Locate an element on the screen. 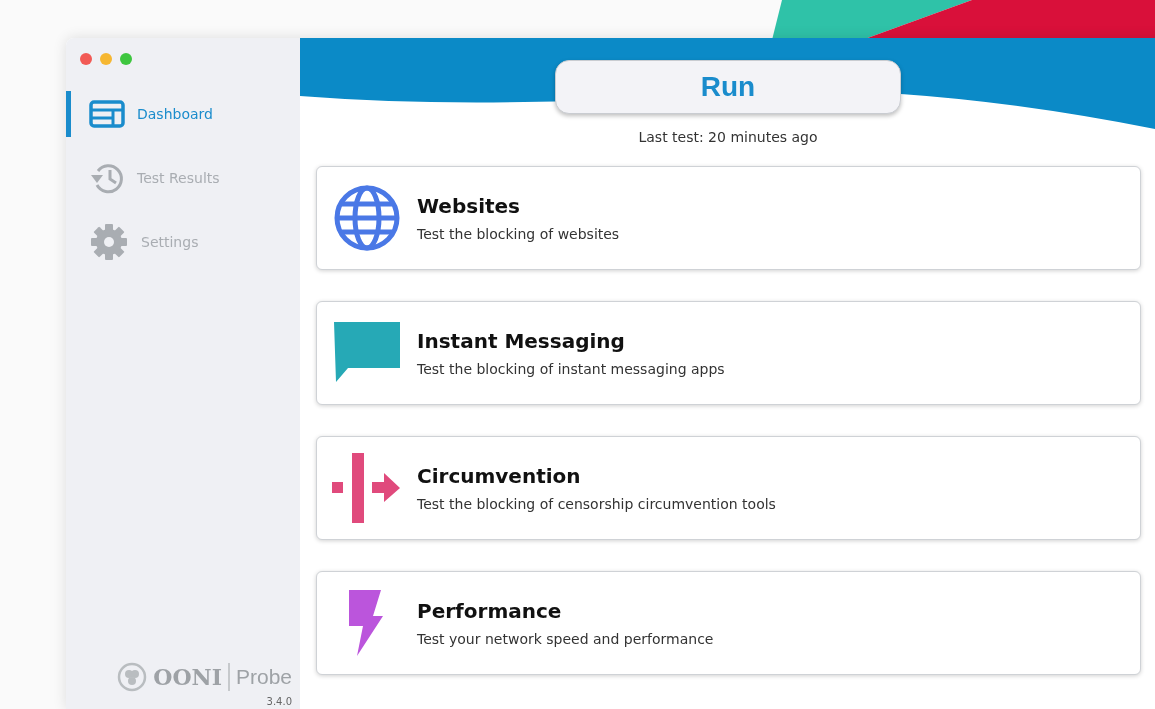 This screenshot has width=1155, height=709. dashboard-icon is located at coordinates (107, 114).